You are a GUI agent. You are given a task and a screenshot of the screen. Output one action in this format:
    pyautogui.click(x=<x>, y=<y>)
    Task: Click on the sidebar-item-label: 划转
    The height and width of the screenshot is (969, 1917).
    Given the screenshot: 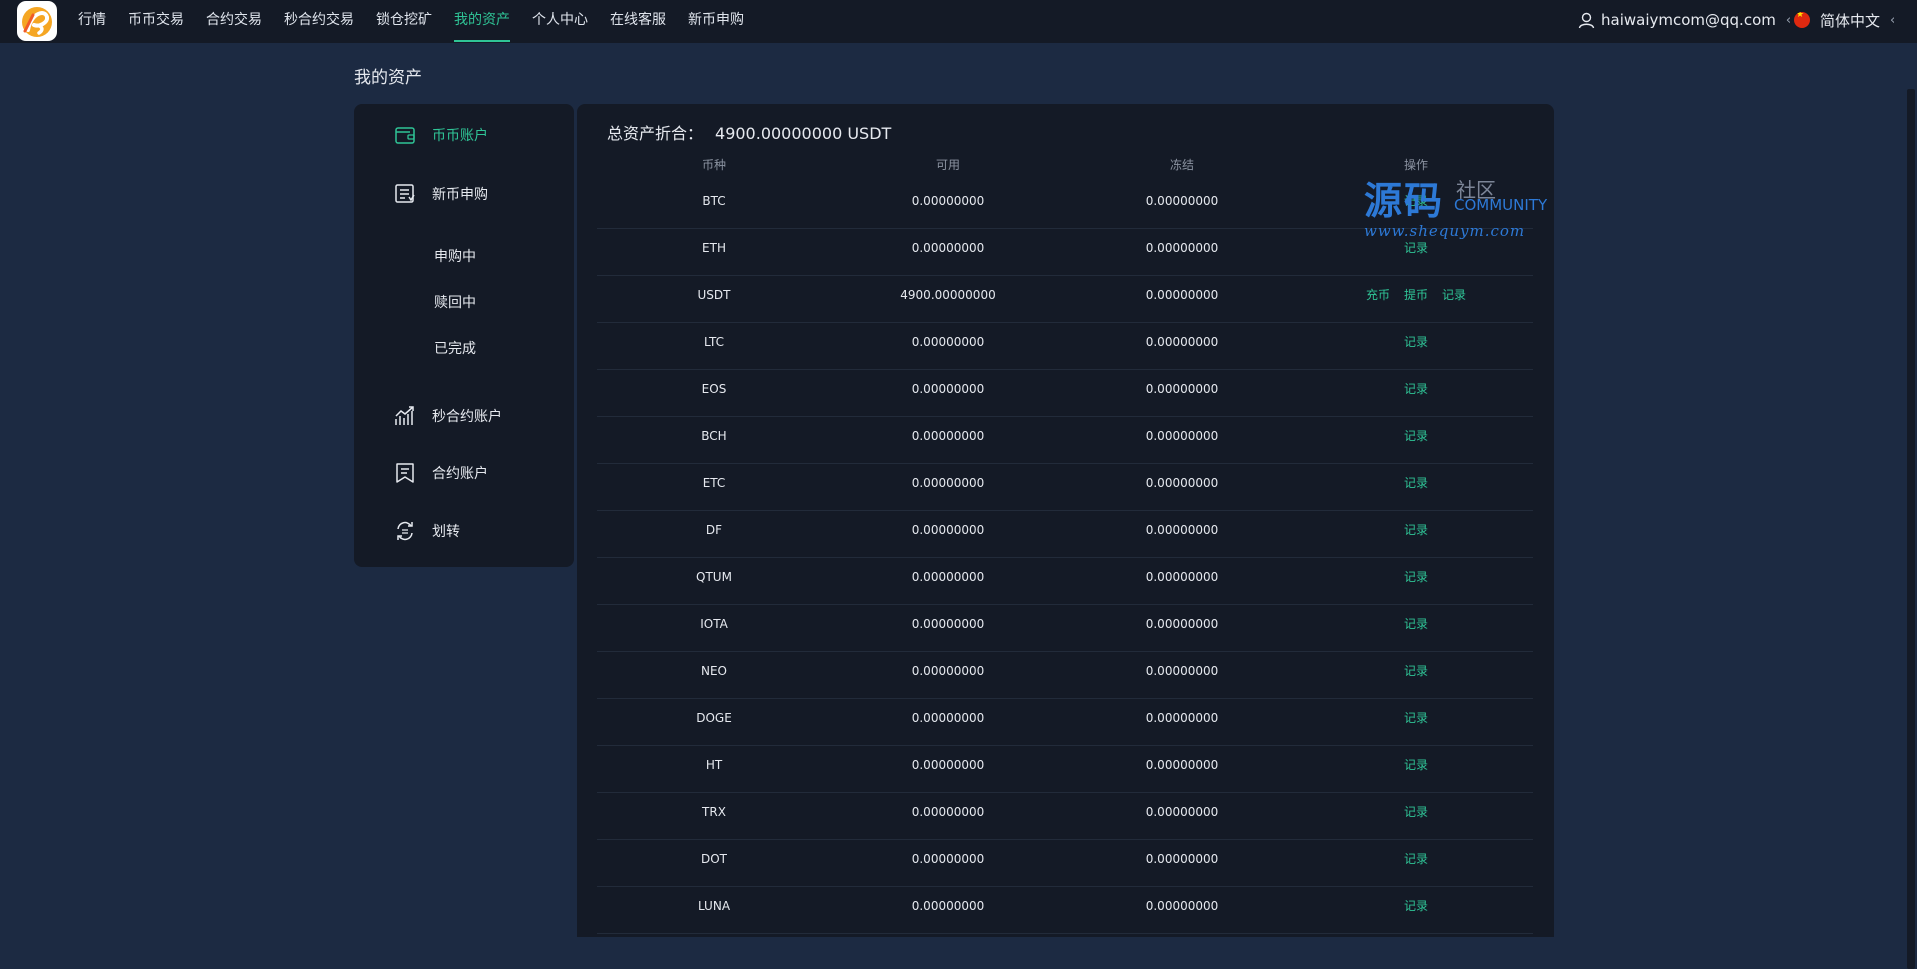 What is the action you would take?
    pyautogui.click(x=446, y=532)
    